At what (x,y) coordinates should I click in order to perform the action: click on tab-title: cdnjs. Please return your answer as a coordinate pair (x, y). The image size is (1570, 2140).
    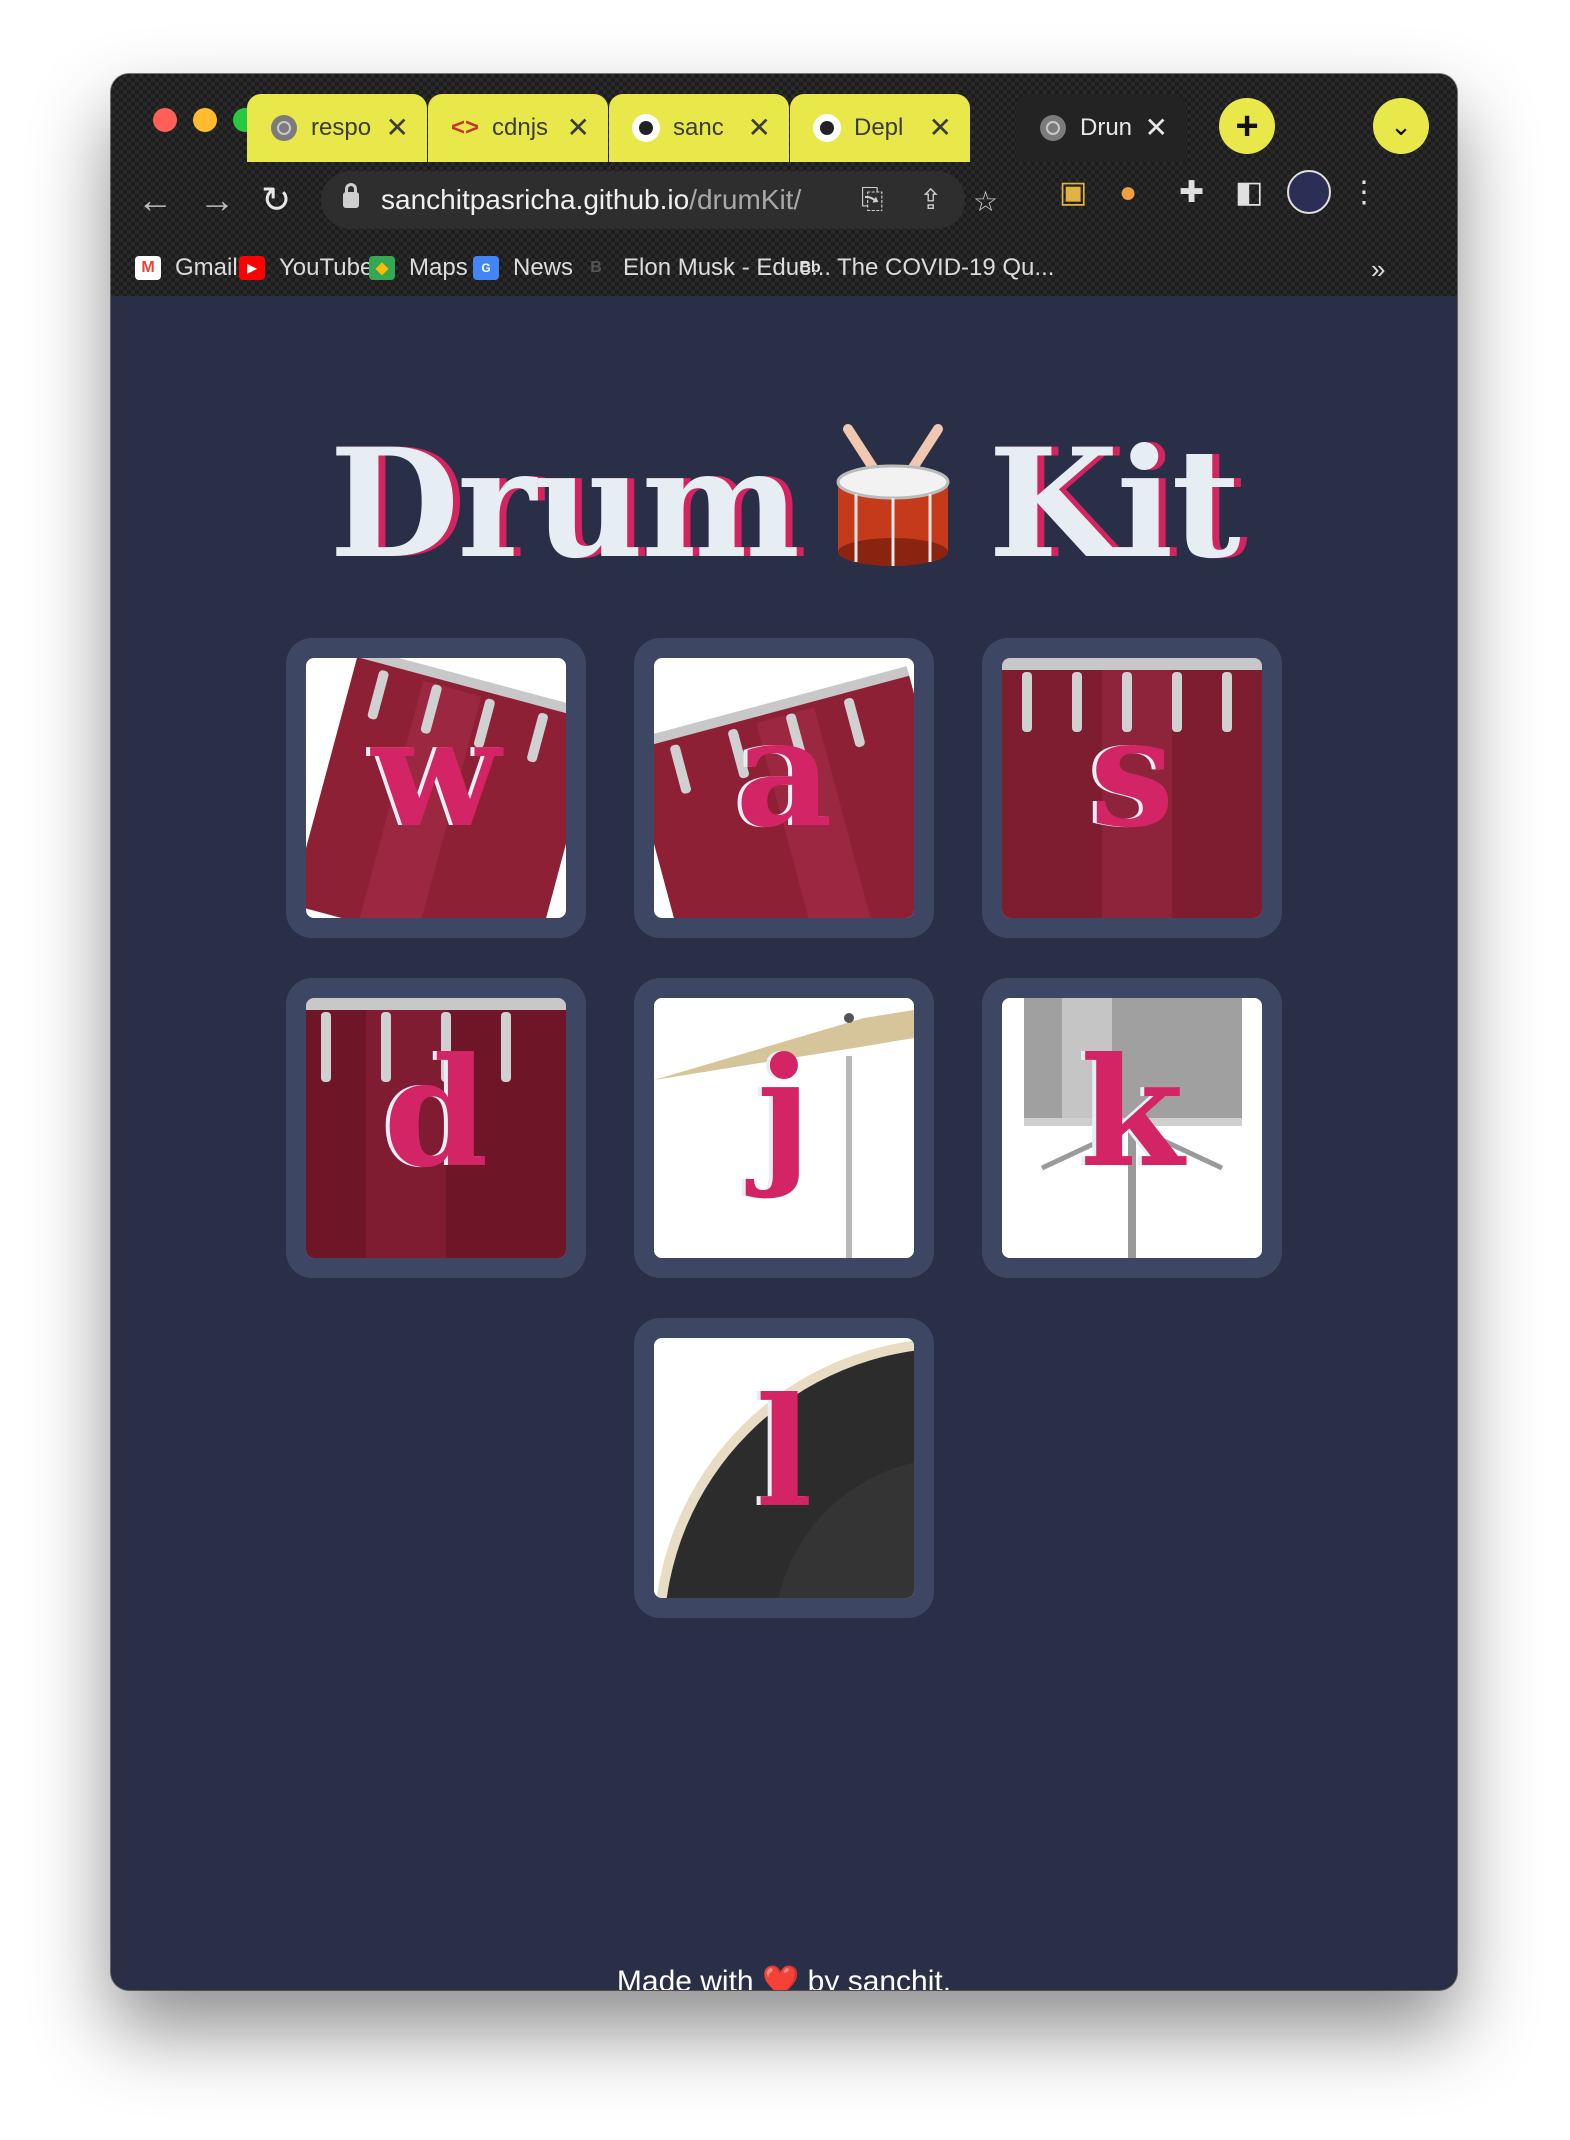
    Looking at the image, I should click on (520, 127).